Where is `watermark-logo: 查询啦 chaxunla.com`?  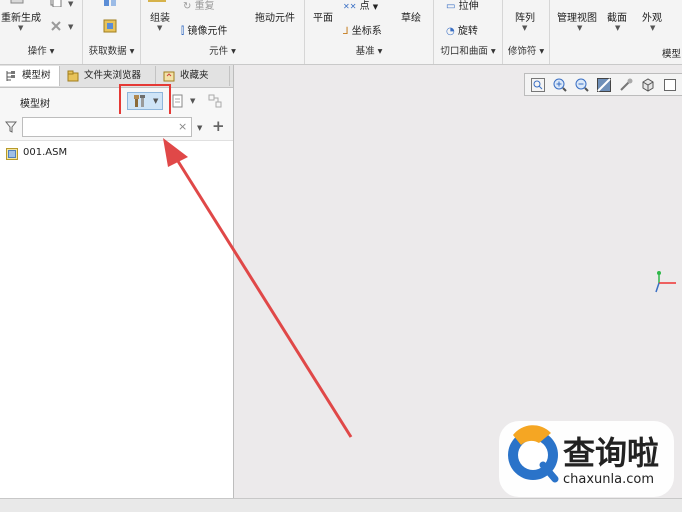
watermark-logo: 查询啦 chaxunla.com is located at coordinates (586, 459).